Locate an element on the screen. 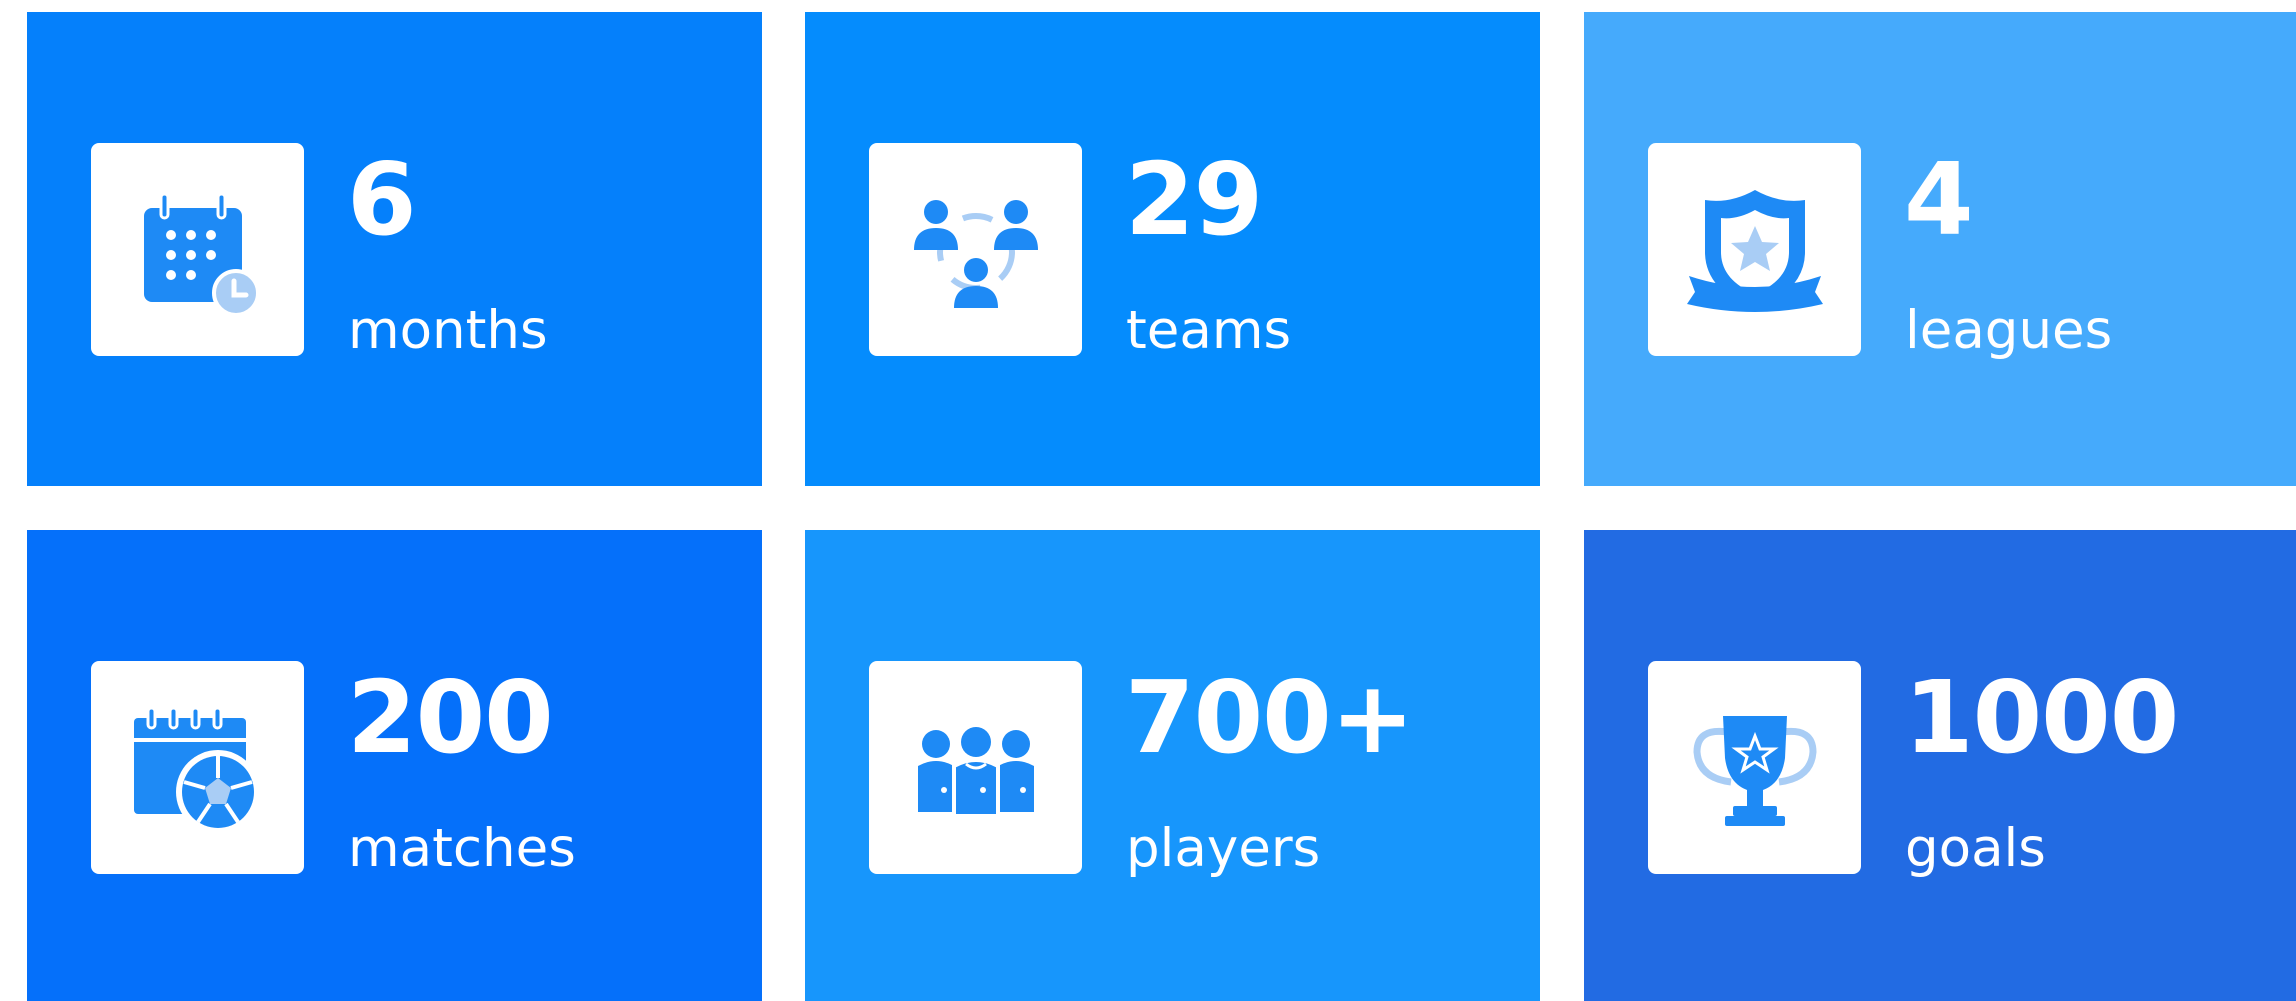  stat-label: months is located at coordinates (448, 330).